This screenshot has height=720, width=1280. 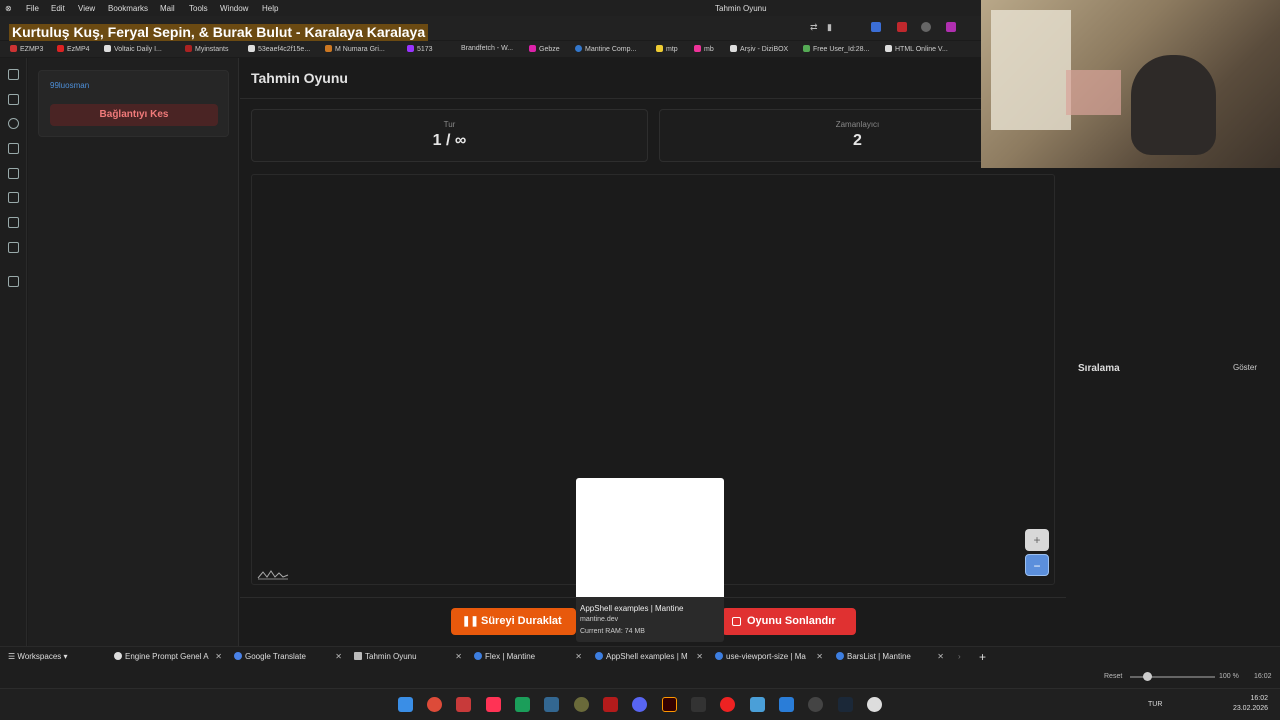 What do you see at coordinates (273, 575) in the screenshot?
I see `scribble-drawing` at bounding box center [273, 575].